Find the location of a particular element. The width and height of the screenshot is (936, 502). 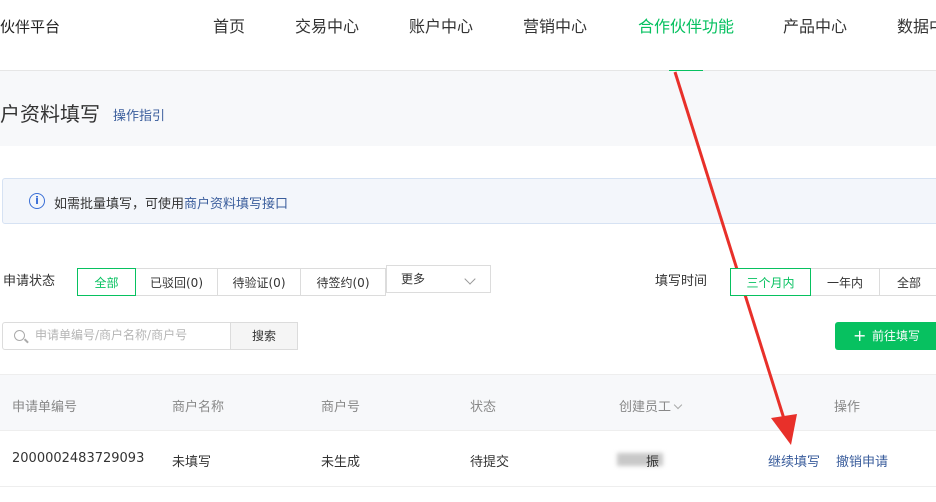

more-dropdown-label: 更多 is located at coordinates (413, 279).